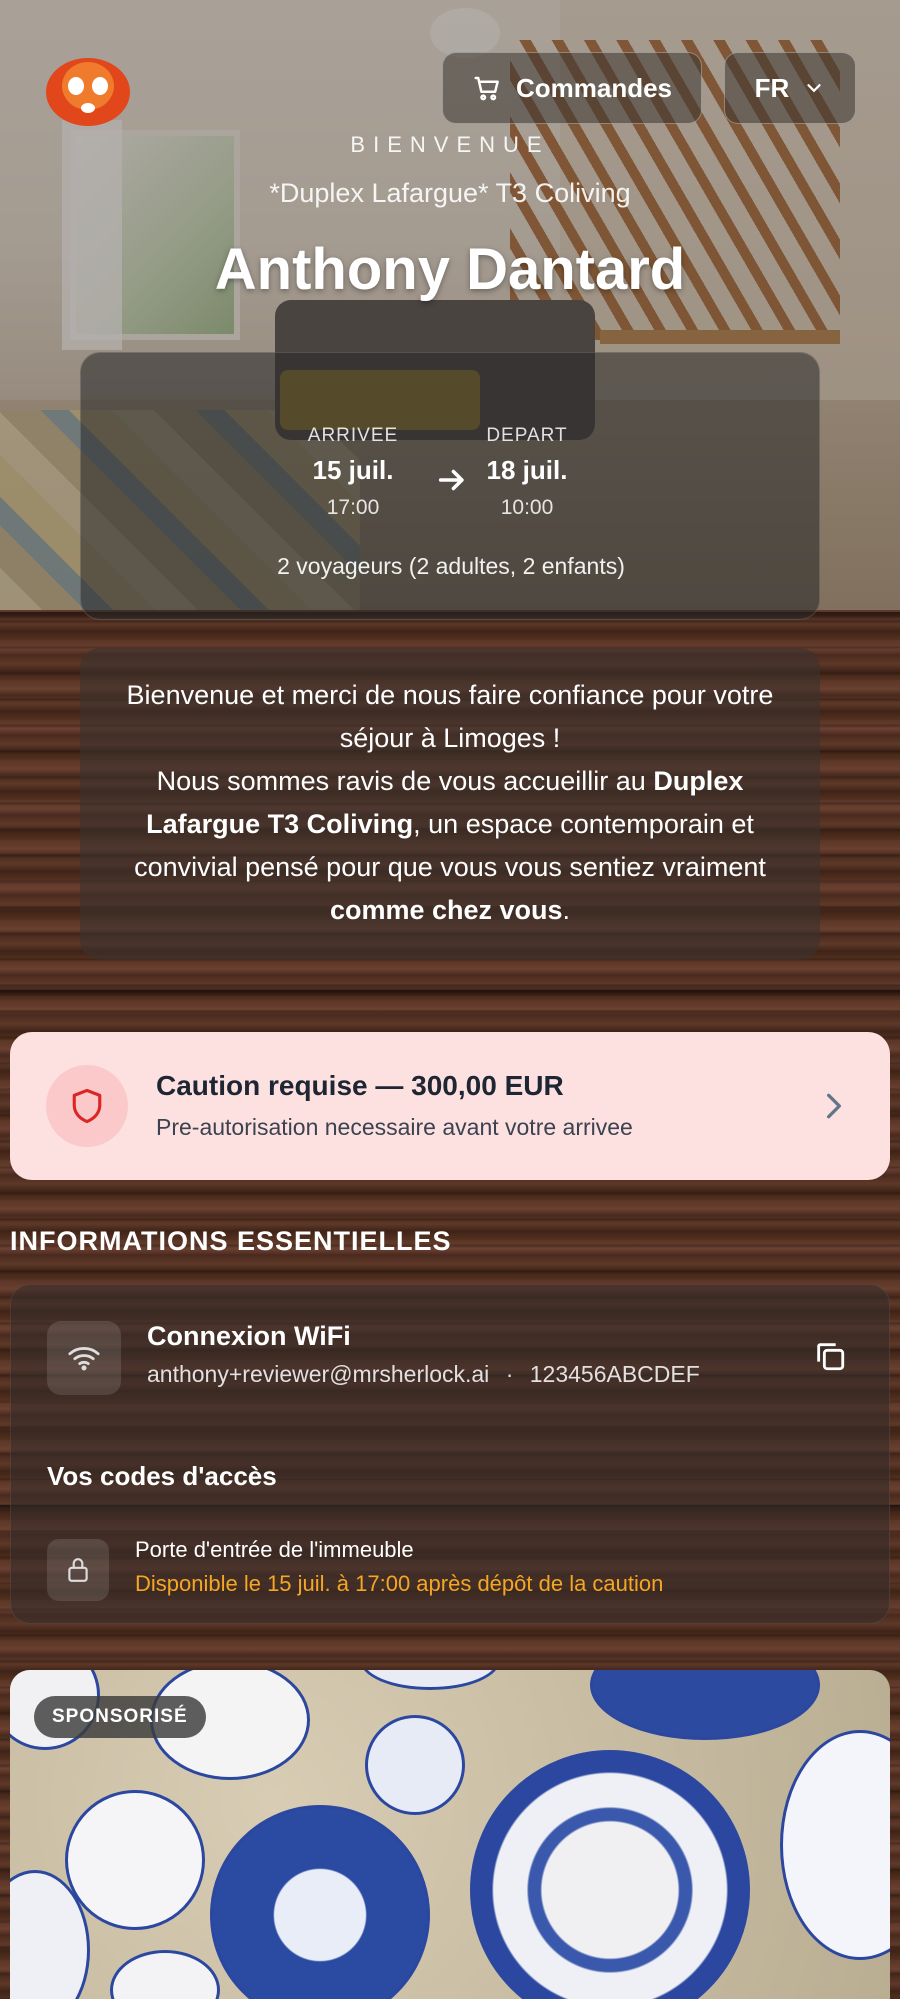  What do you see at coordinates (84, 1358) in the screenshot?
I see `wifi-icon` at bounding box center [84, 1358].